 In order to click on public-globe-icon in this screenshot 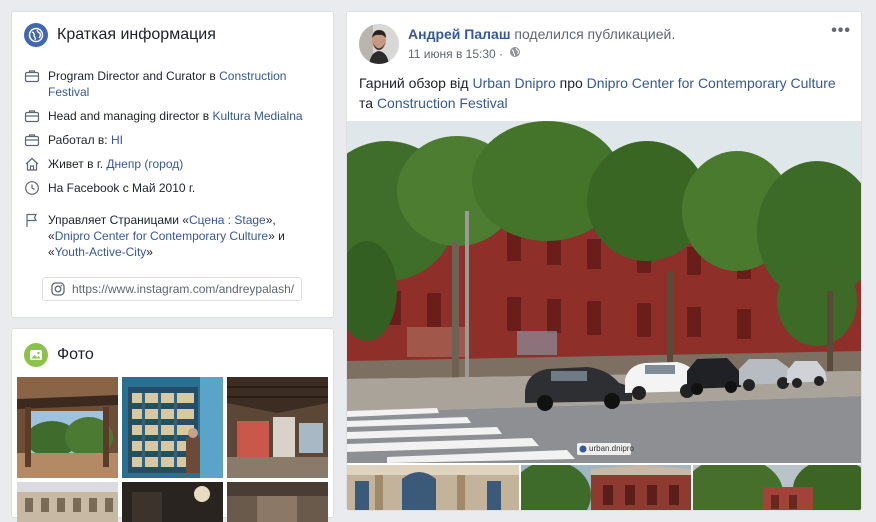, I will do `click(515, 53)`.